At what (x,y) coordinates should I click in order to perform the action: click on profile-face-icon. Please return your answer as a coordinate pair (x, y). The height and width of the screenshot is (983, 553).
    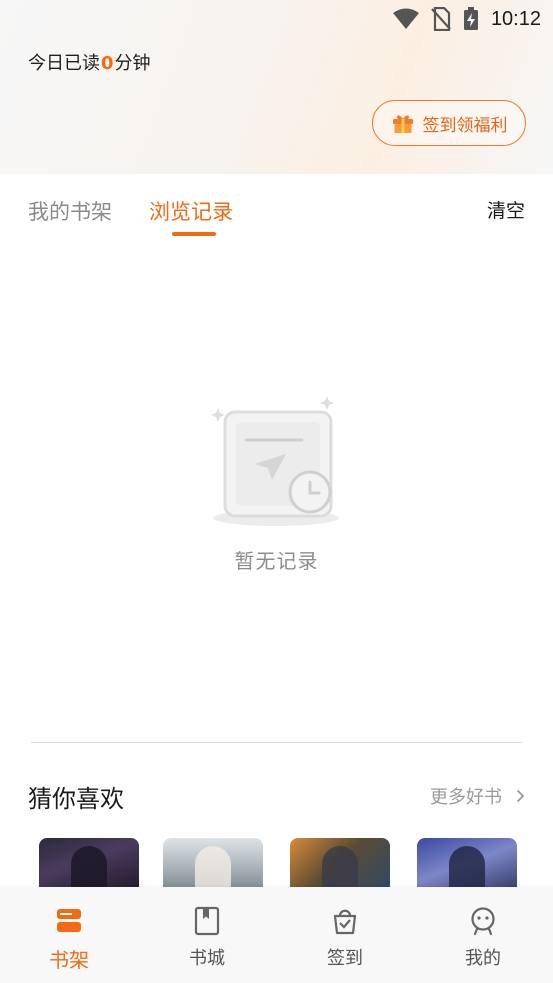
    Looking at the image, I should click on (483, 921).